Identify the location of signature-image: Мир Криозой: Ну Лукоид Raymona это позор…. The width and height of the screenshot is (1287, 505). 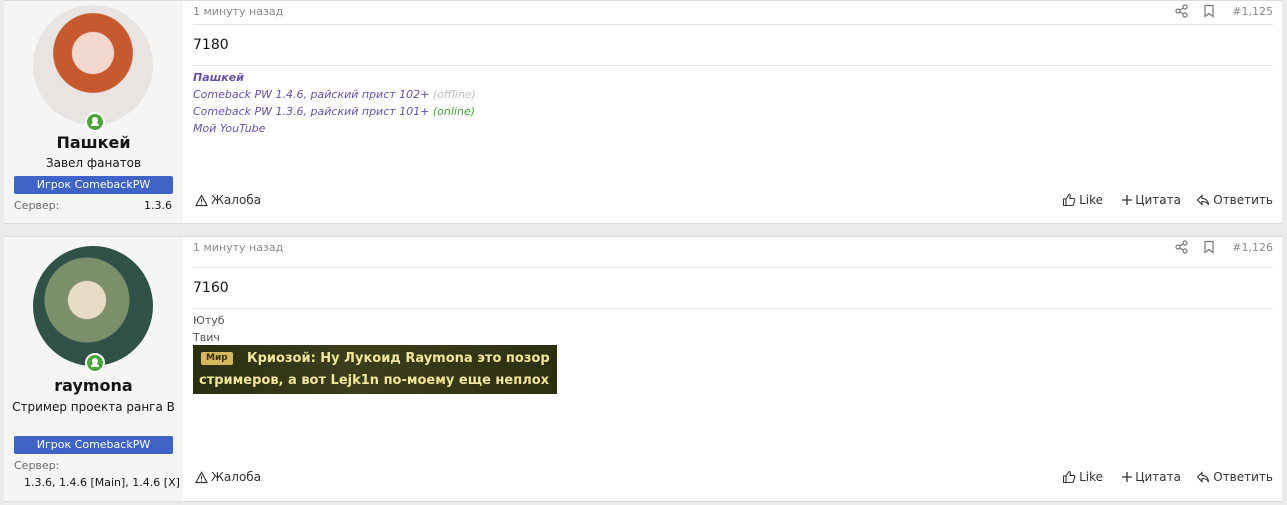
(375, 369).